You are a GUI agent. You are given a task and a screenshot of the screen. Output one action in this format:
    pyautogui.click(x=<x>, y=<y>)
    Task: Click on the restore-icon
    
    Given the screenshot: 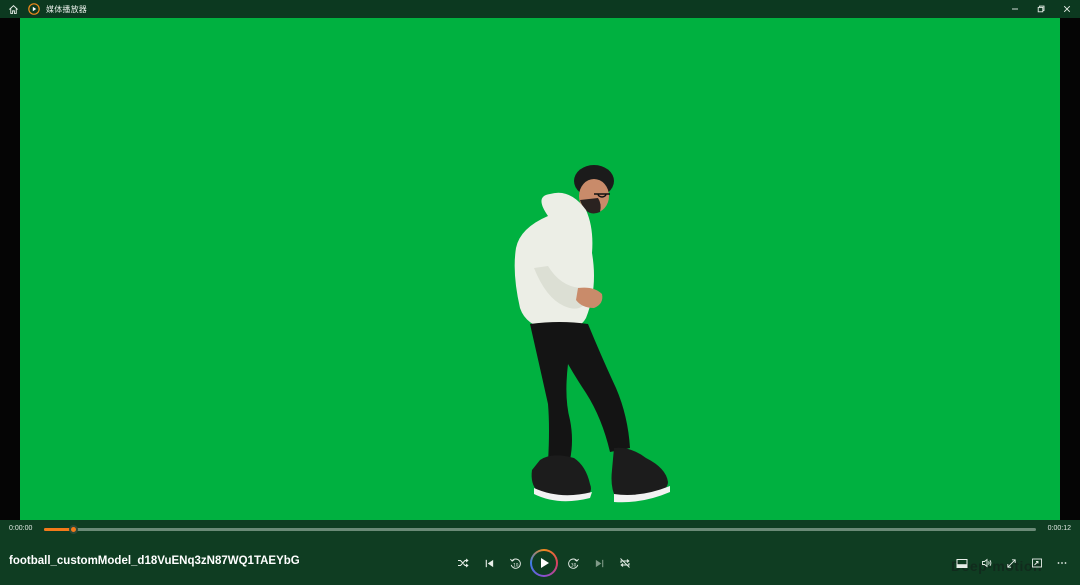 What is the action you would take?
    pyautogui.click(x=1041, y=9)
    